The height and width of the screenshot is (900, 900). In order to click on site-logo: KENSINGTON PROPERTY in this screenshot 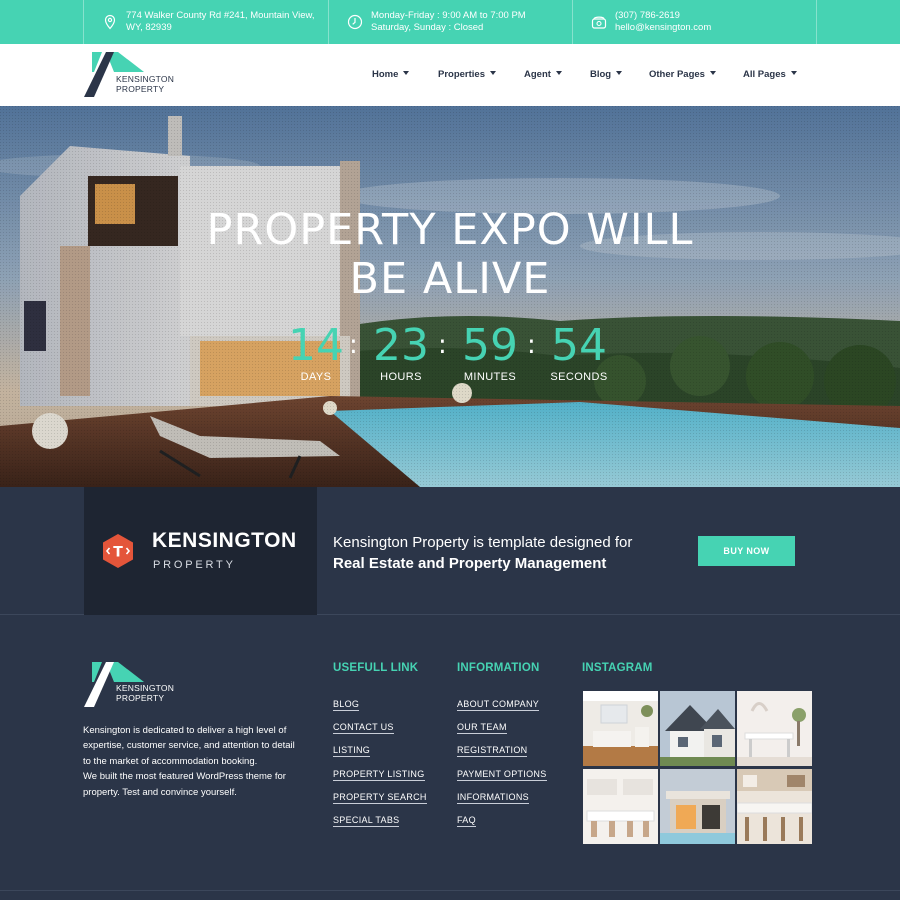, I will do `click(134, 75)`.